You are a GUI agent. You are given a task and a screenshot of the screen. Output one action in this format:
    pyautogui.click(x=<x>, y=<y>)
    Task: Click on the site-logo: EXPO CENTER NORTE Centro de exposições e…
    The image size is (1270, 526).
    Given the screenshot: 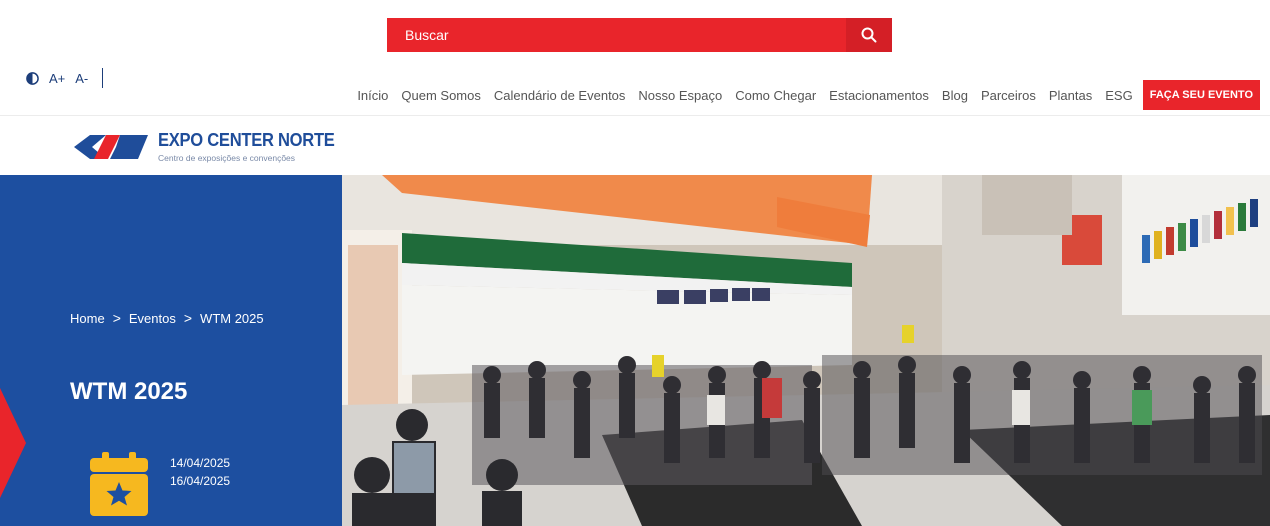 What is the action you would take?
    pyautogui.click(x=210, y=146)
    